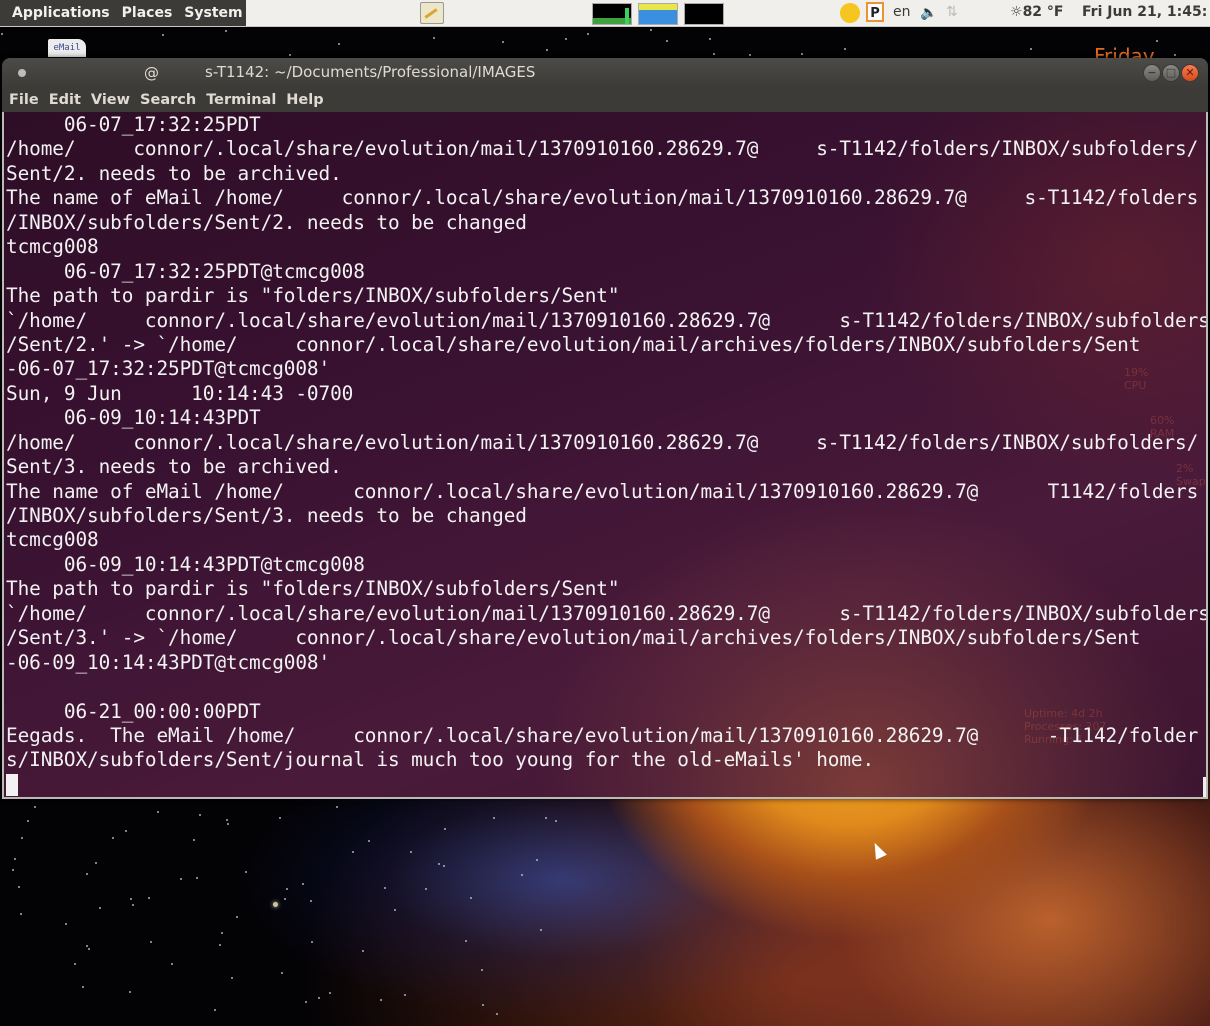 This screenshot has height=1026, width=1210. I want to click on window-title-prefix: @, so click(151, 73).